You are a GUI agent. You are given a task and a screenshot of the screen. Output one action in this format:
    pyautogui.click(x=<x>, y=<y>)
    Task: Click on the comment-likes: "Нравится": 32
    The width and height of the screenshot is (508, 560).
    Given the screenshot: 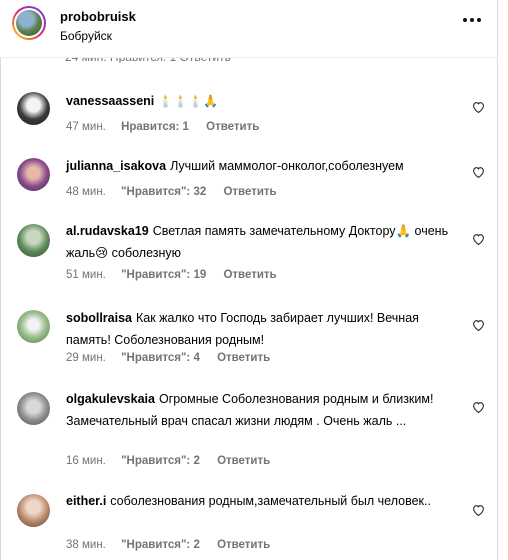 What is the action you would take?
    pyautogui.click(x=163, y=192)
    